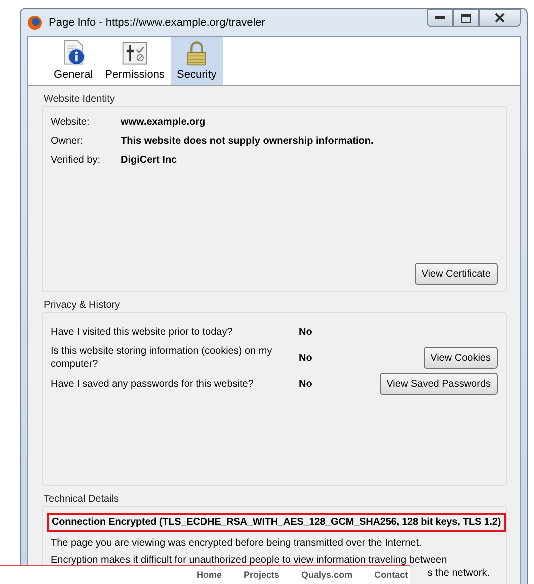  I want to click on group-title: Privacy & History, so click(82, 305).